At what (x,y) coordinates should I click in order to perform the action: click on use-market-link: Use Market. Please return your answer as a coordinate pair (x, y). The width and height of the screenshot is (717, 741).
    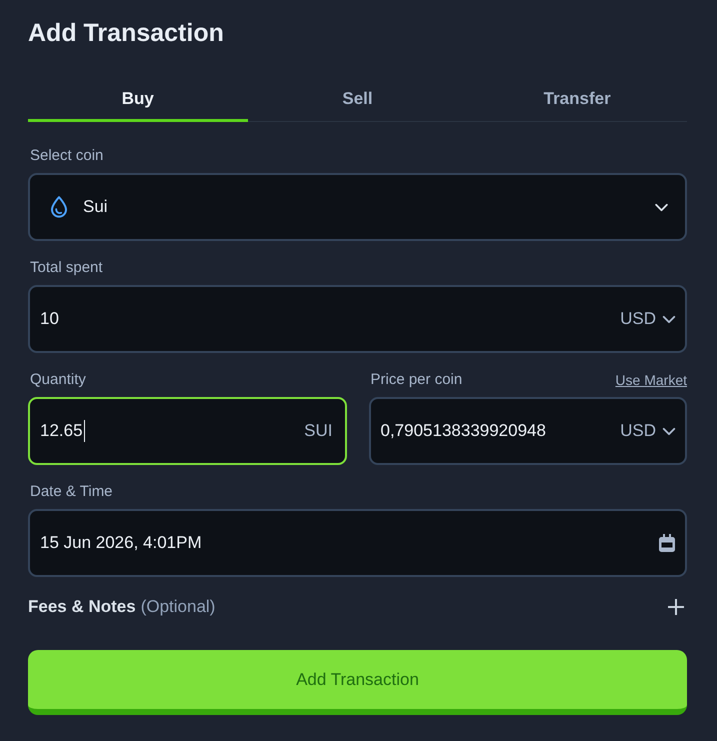
    Looking at the image, I should click on (651, 380).